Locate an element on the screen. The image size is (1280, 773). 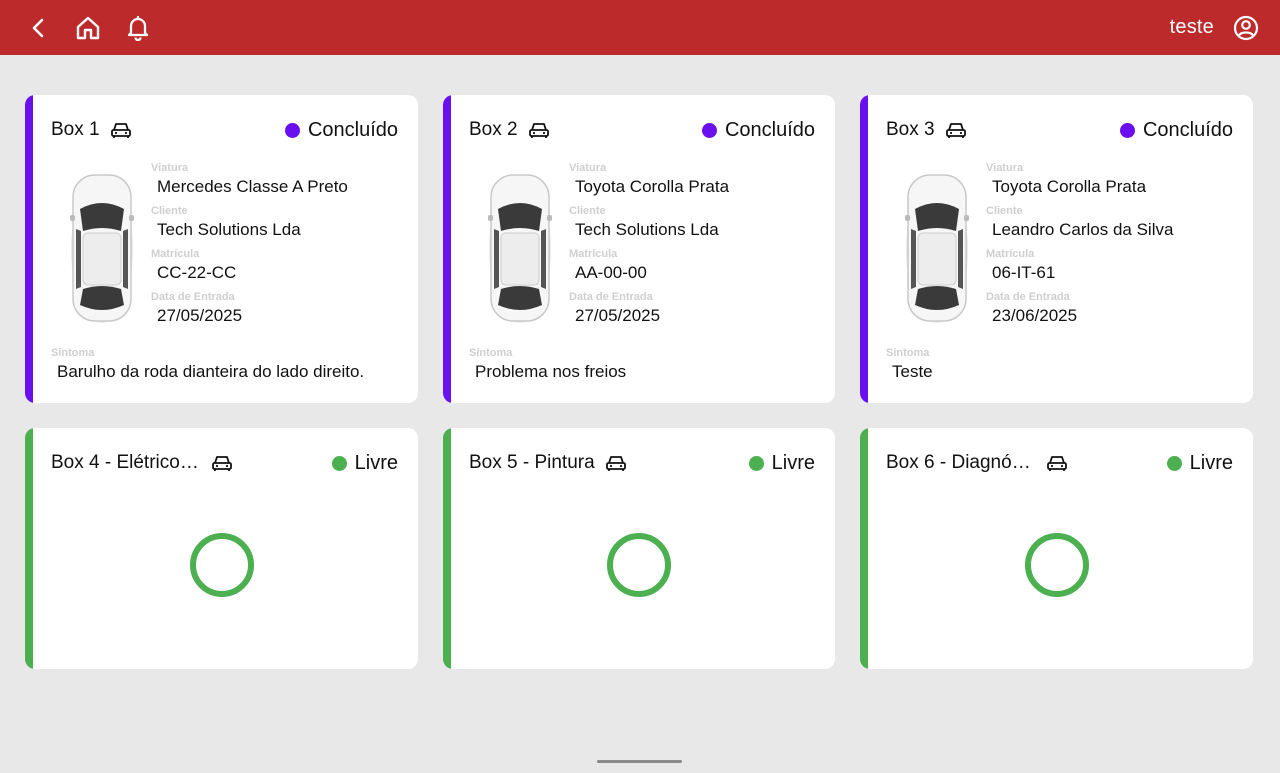
home-indicator is located at coordinates (639, 761).